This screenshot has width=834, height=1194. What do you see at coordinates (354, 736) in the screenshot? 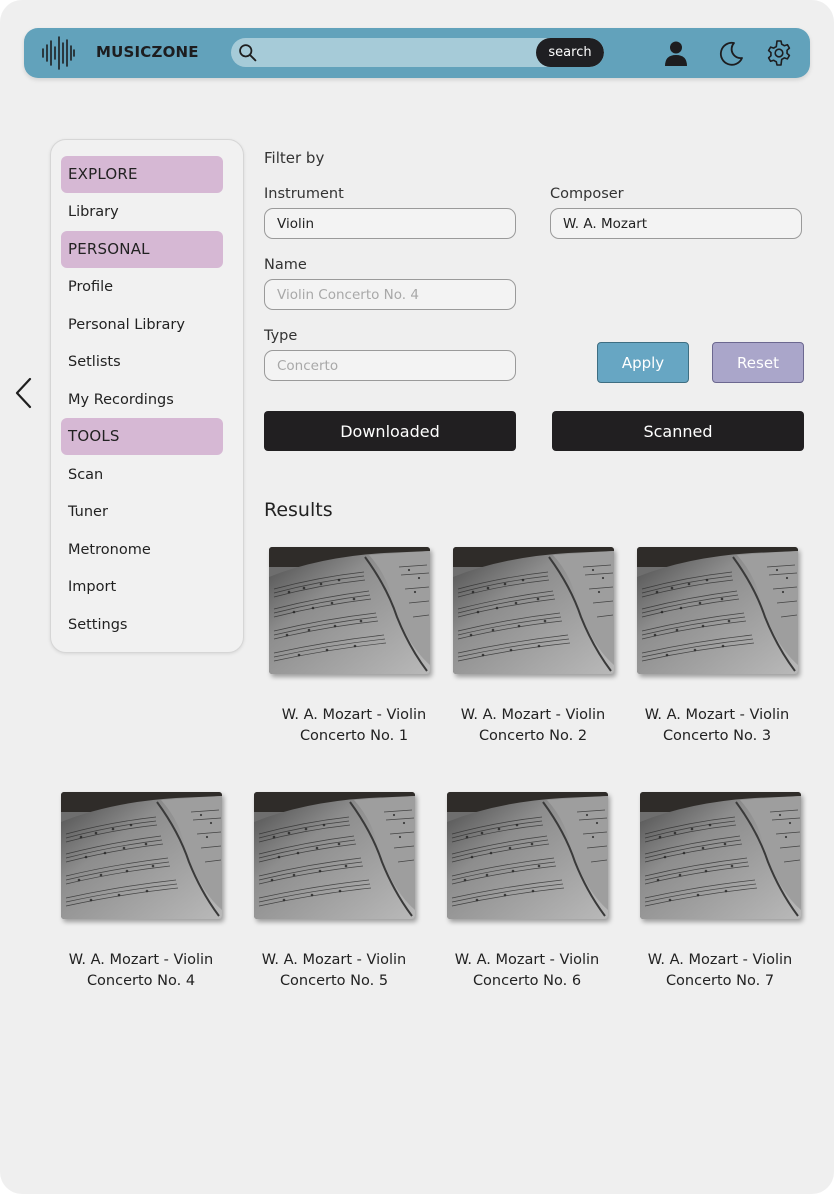
I see `result-title-line2: Concerto No. 1` at bounding box center [354, 736].